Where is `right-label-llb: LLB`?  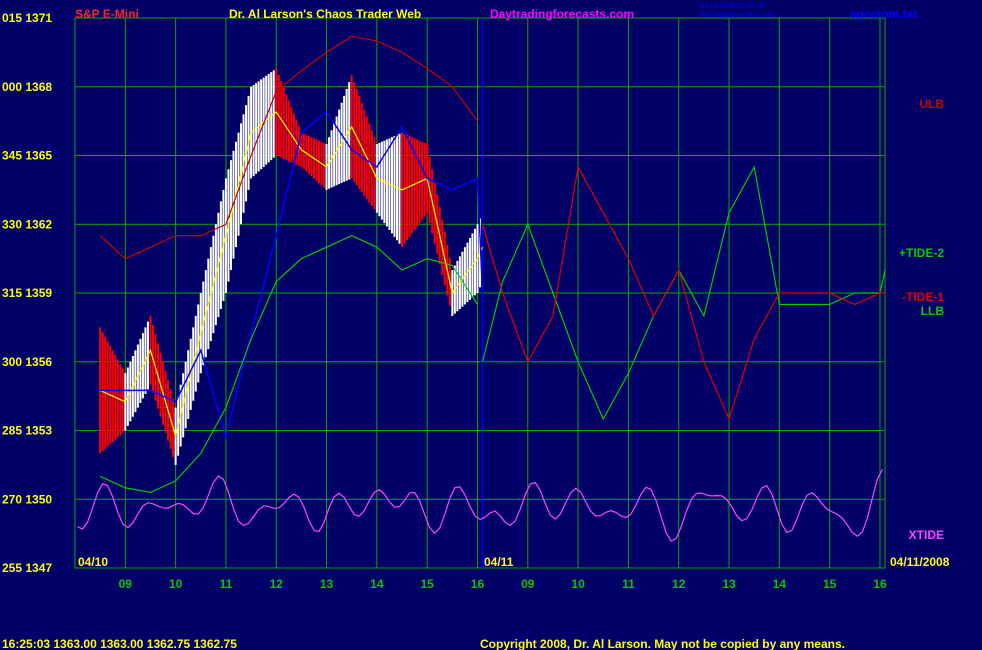 right-label-llb: LLB is located at coordinates (933, 311).